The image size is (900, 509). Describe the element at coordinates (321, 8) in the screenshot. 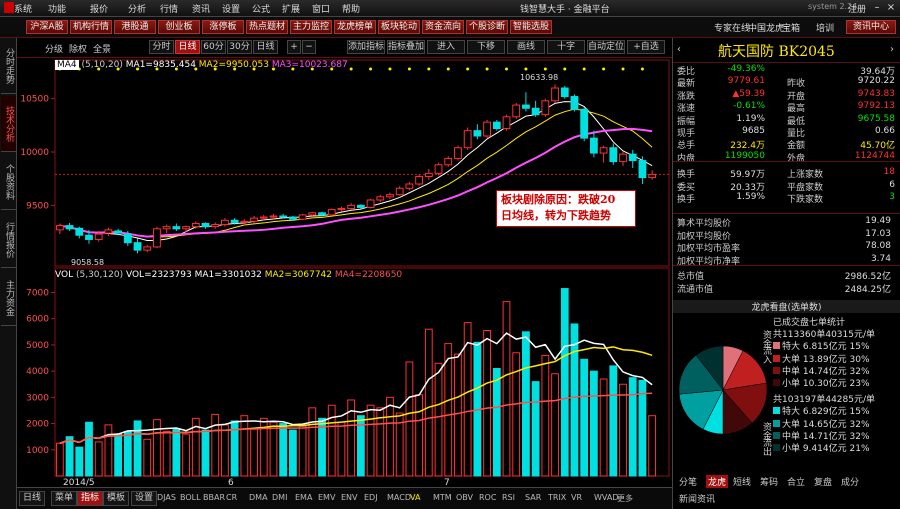

I see `menu-9: 窗口` at that location.